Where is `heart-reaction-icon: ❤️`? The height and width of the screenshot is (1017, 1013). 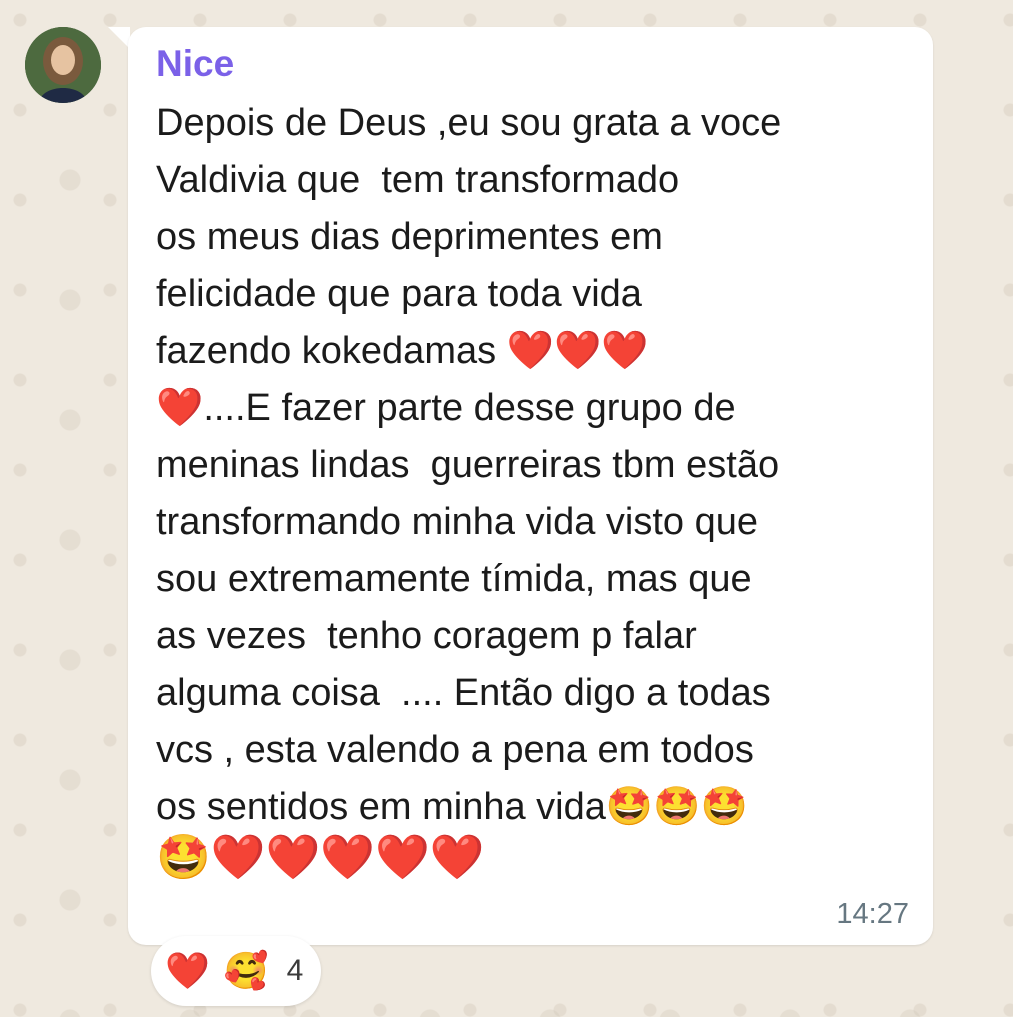
heart-reaction-icon: ❤️ is located at coordinates (187, 970).